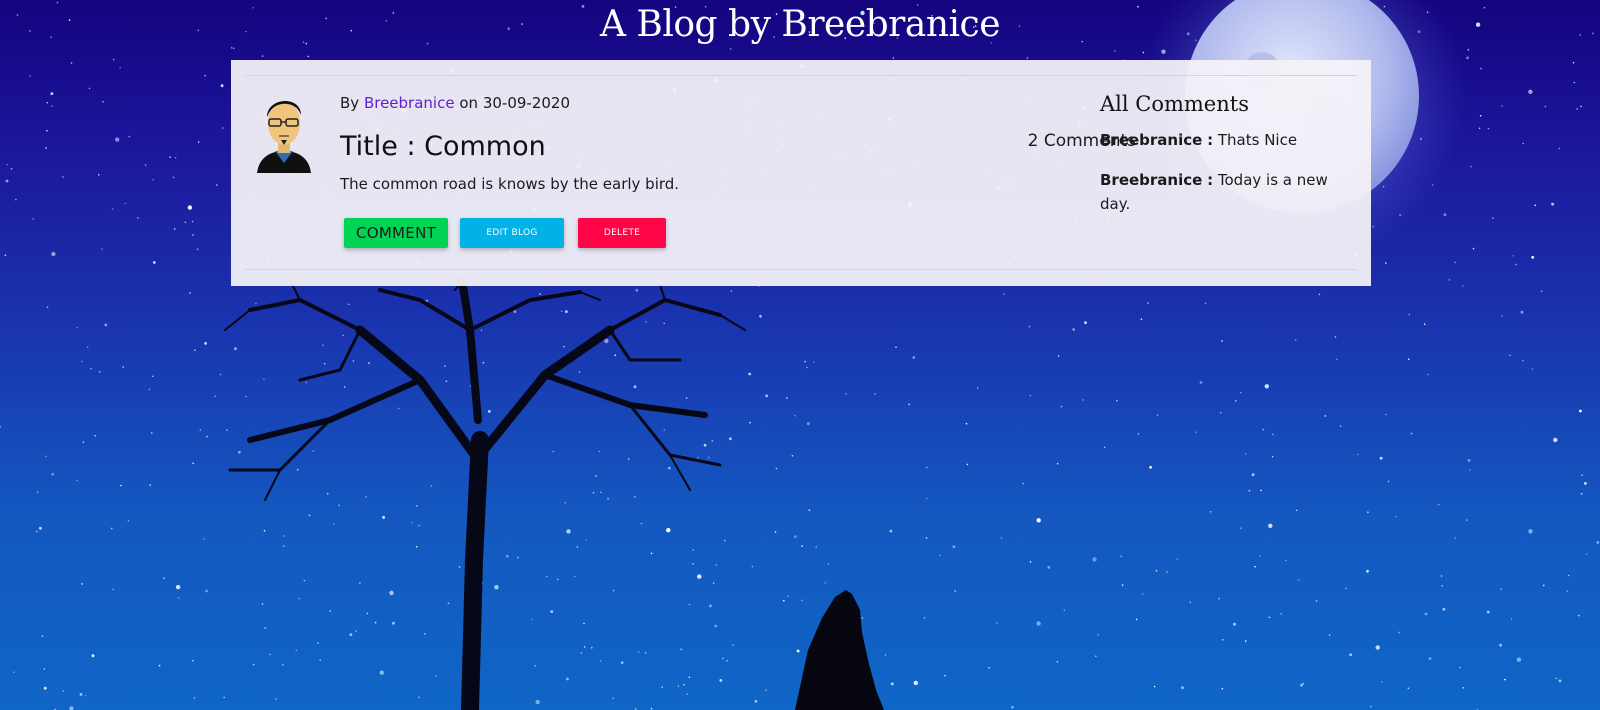 This screenshot has width=1600, height=710. What do you see at coordinates (526, 103) in the screenshot?
I see `post-date: 30-09-2020` at bounding box center [526, 103].